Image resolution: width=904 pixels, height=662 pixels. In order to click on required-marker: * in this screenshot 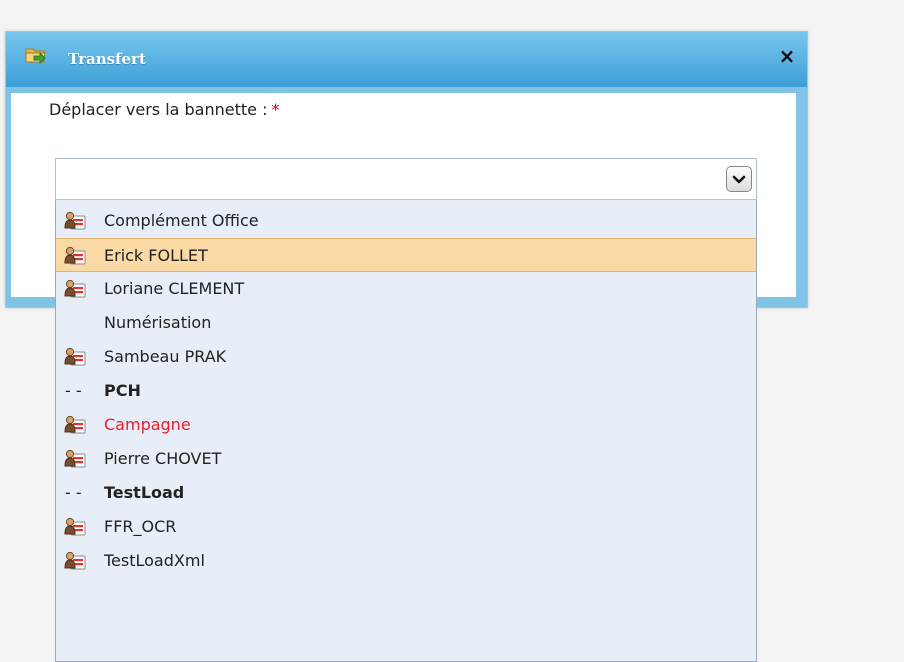, I will do `click(275, 109)`.